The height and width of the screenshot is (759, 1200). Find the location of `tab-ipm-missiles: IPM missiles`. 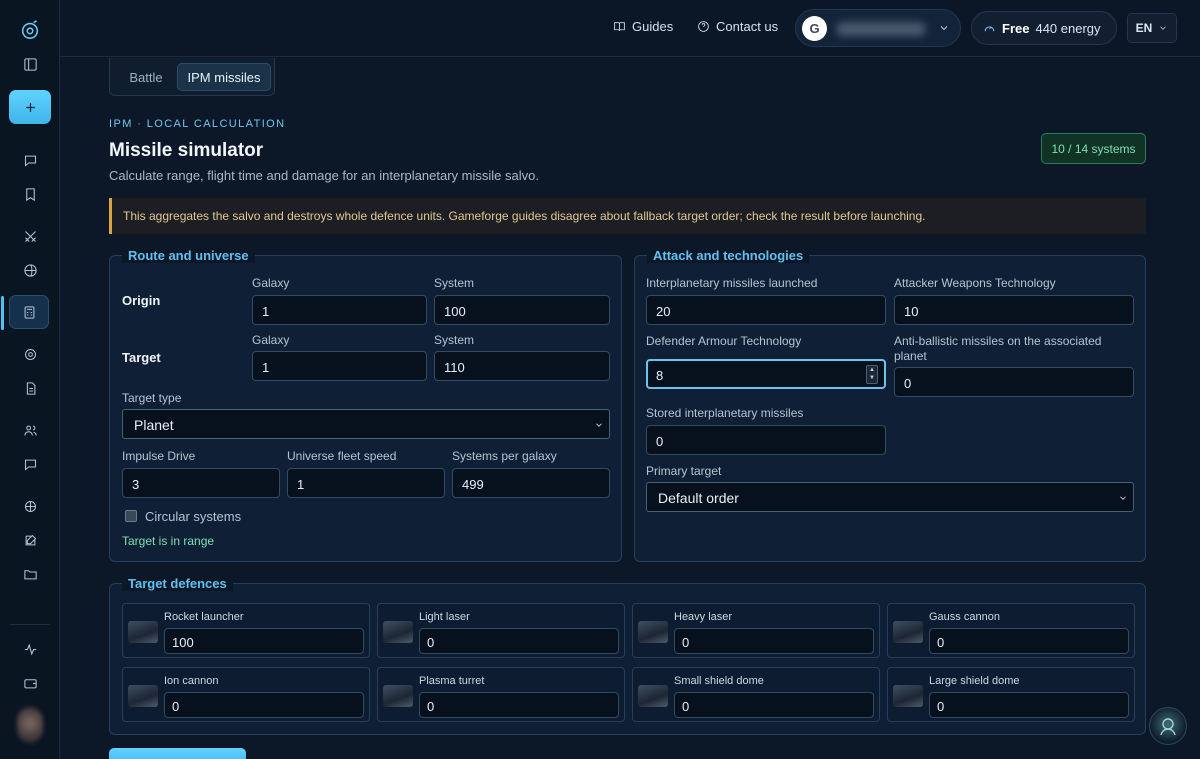

tab-ipm-missiles: IPM missiles is located at coordinates (224, 77).